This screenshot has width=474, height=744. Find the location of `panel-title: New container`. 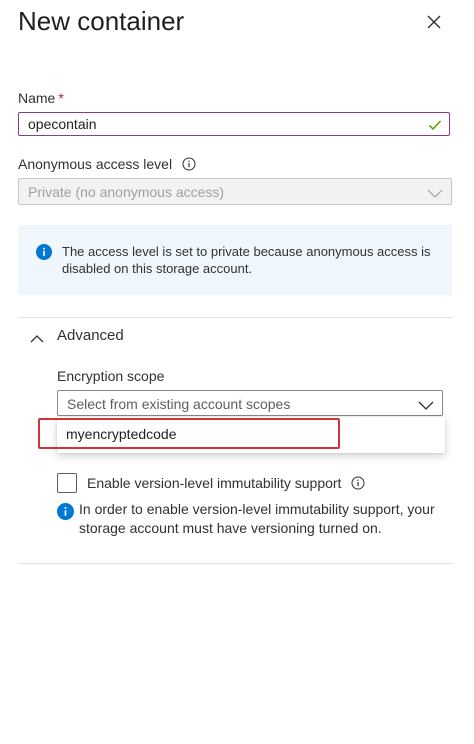

panel-title: New container is located at coordinates (101, 21).